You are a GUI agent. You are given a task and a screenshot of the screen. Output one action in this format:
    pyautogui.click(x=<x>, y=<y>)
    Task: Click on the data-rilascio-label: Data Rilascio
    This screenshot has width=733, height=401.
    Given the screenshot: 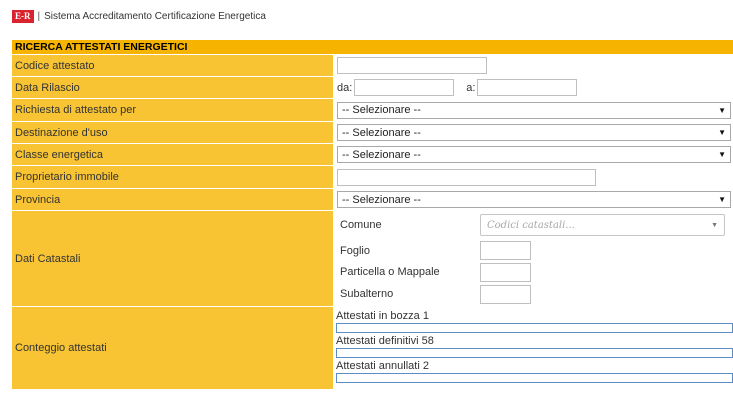 What is the action you would take?
    pyautogui.click(x=173, y=87)
    